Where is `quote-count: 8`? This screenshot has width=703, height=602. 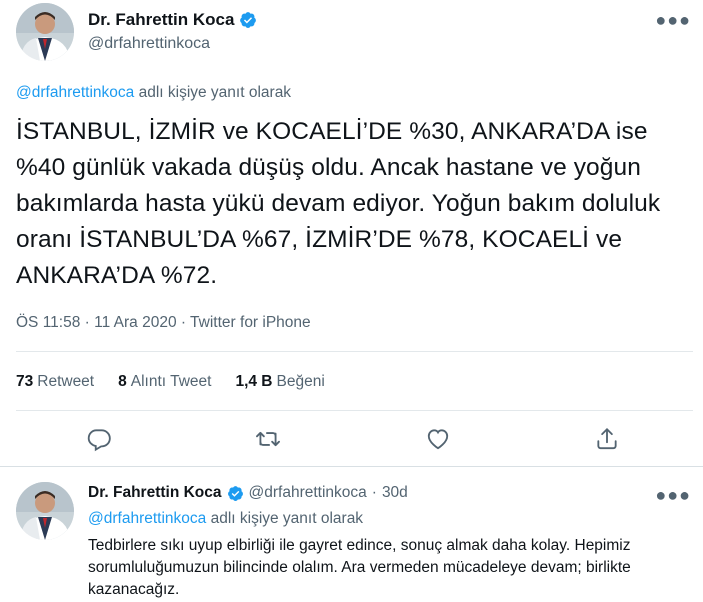 quote-count: 8 is located at coordinates (122, 381).